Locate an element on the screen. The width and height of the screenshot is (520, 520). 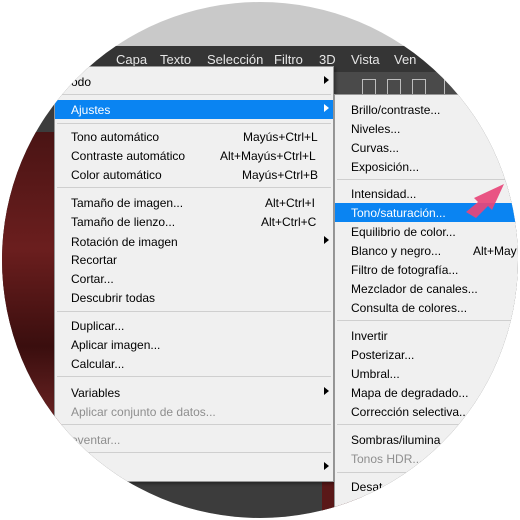
menu-item-tono-automatico: Tono automático Mayús+Ctrl+L is located at coordinates (194, 136).